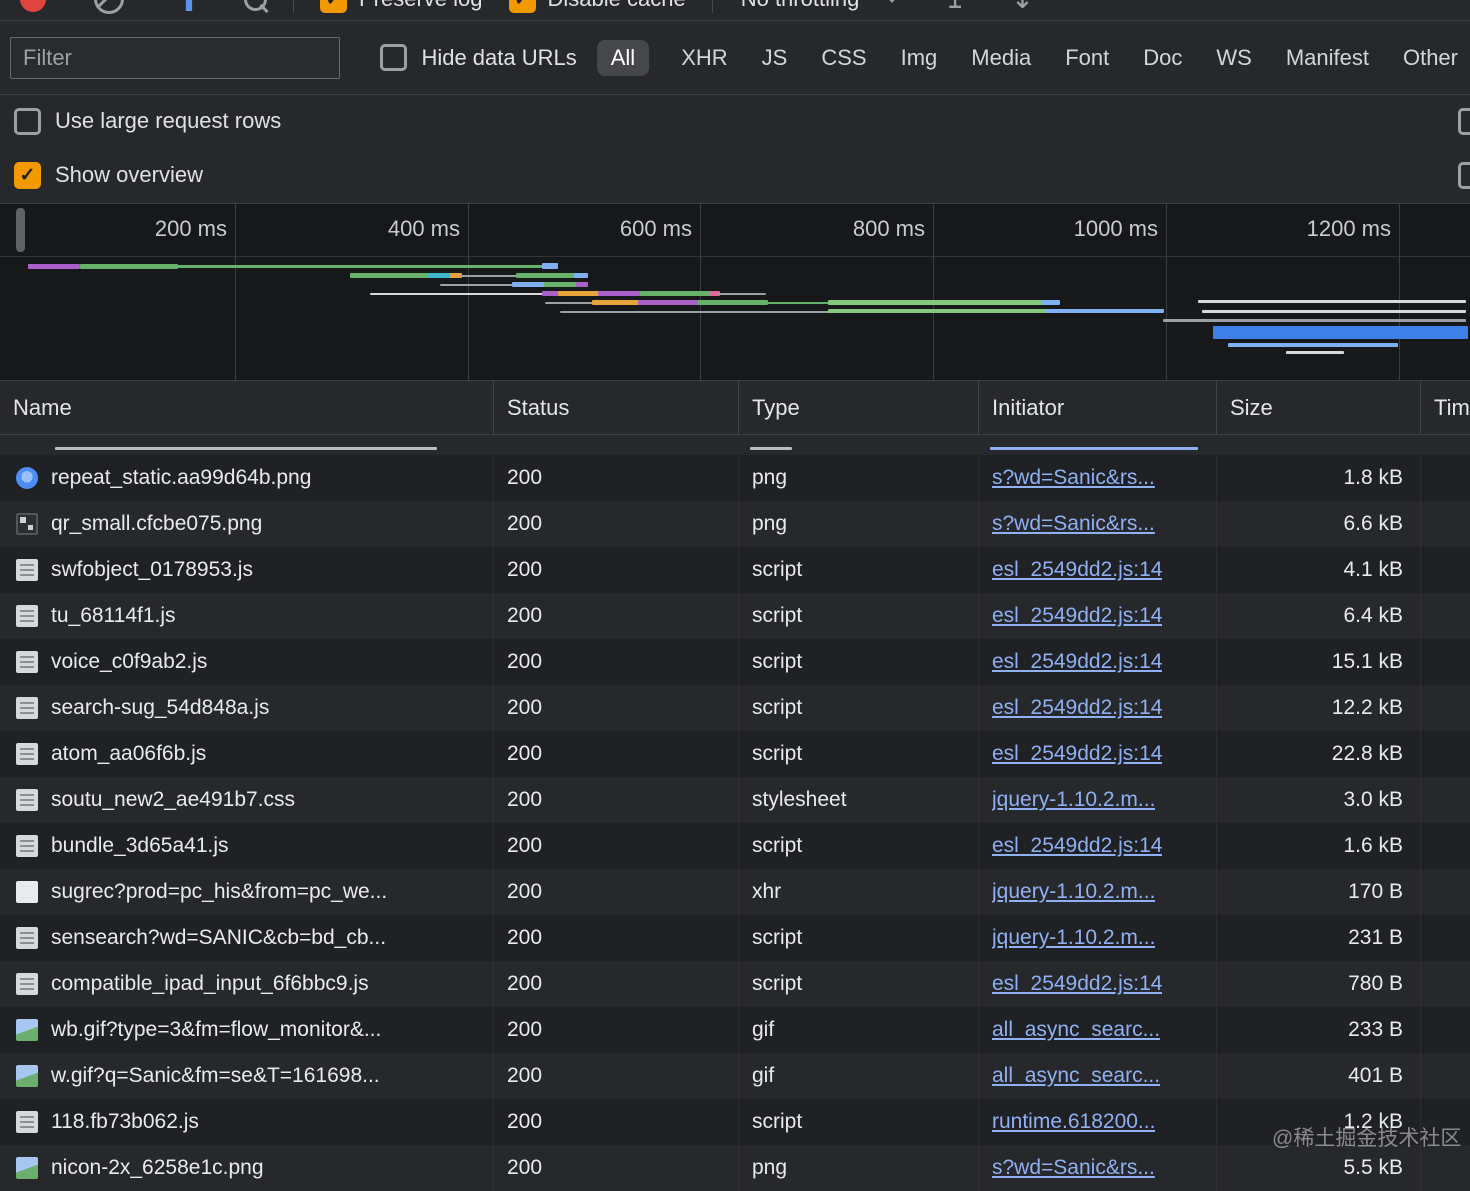  I want to click on request-initiator-cell: esl_2549dd2.js:14, so click(1097, 846).